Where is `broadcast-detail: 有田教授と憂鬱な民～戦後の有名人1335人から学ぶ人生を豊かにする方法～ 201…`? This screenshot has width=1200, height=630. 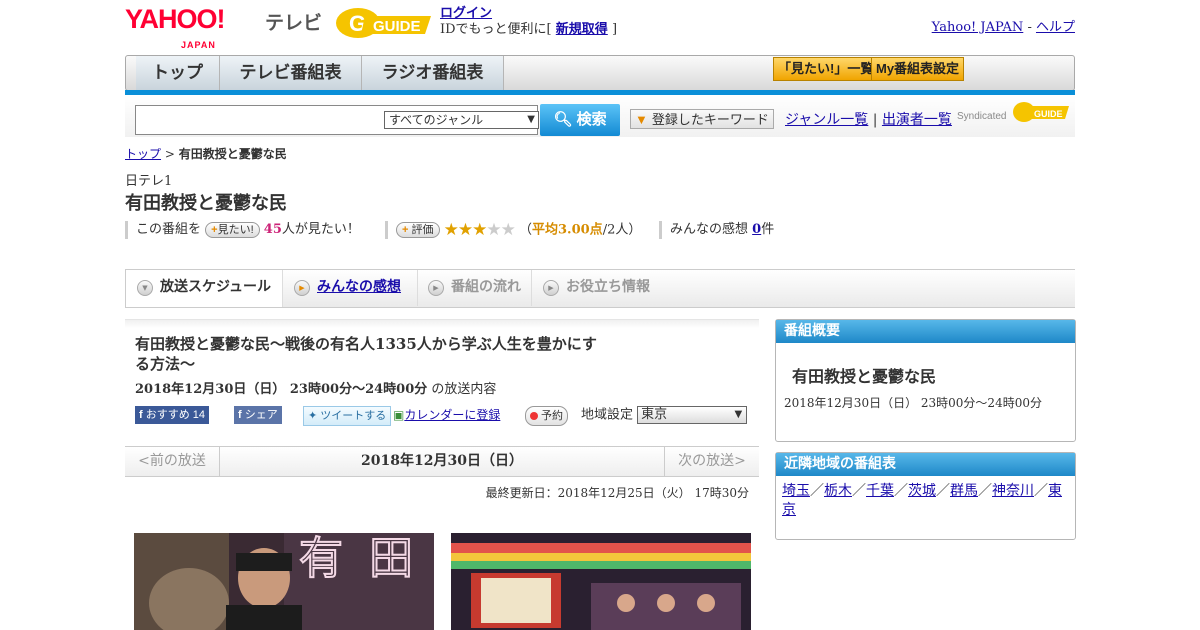
broadcast-detail: 有田教授と憂鬱な民～戦後の有名人1335人から学ぶ人生を豊かにする方法～ 201… is located at coordinates (442, 383).